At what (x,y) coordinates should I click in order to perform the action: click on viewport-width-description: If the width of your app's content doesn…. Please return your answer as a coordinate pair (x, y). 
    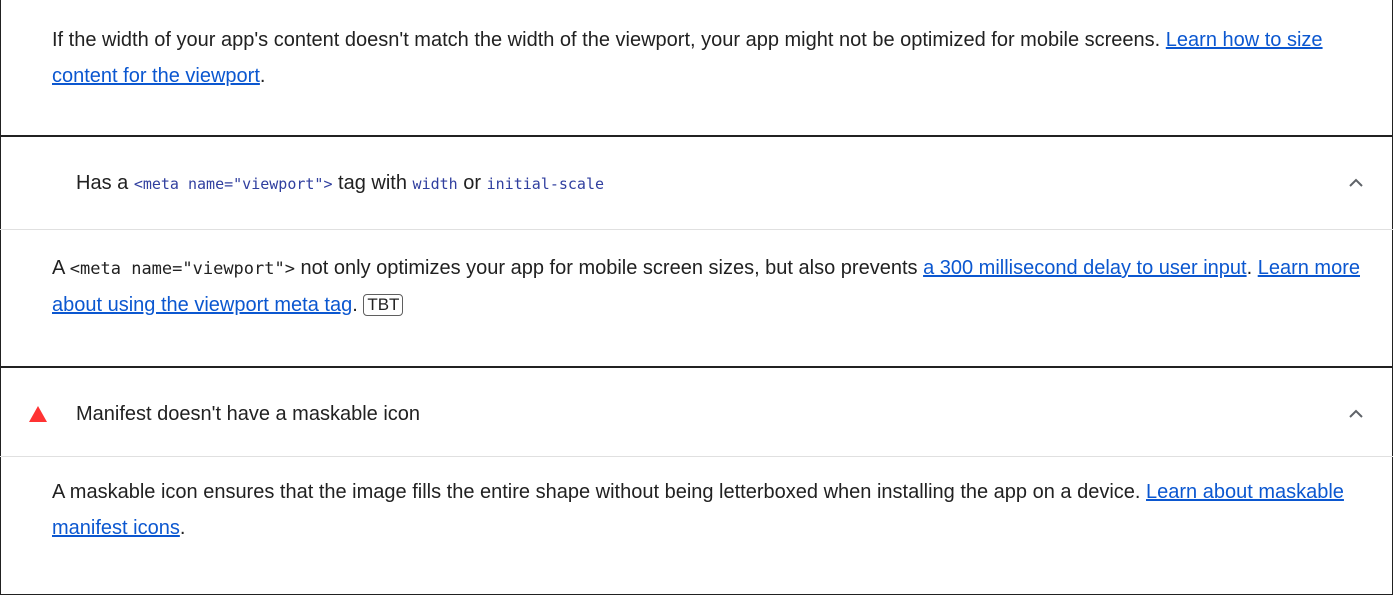
    Looking at the image, I should click on (687, 58).